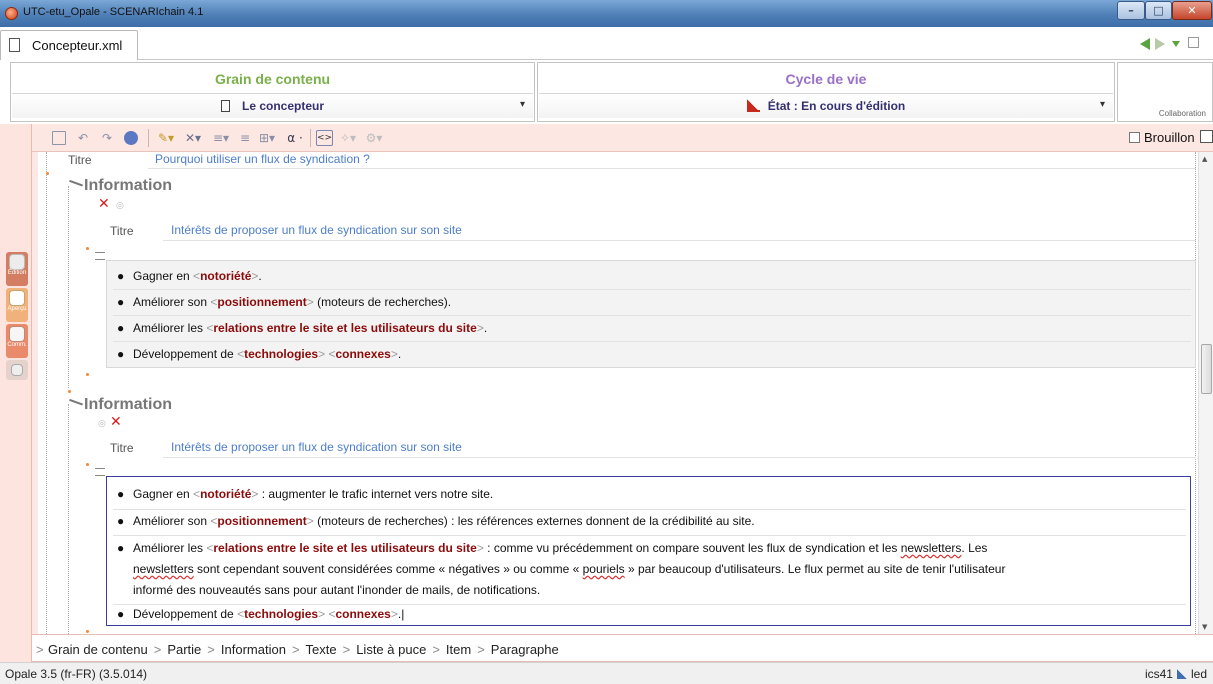  I want to click on collaboration-panel: Collaboration, so click(1165, 92).